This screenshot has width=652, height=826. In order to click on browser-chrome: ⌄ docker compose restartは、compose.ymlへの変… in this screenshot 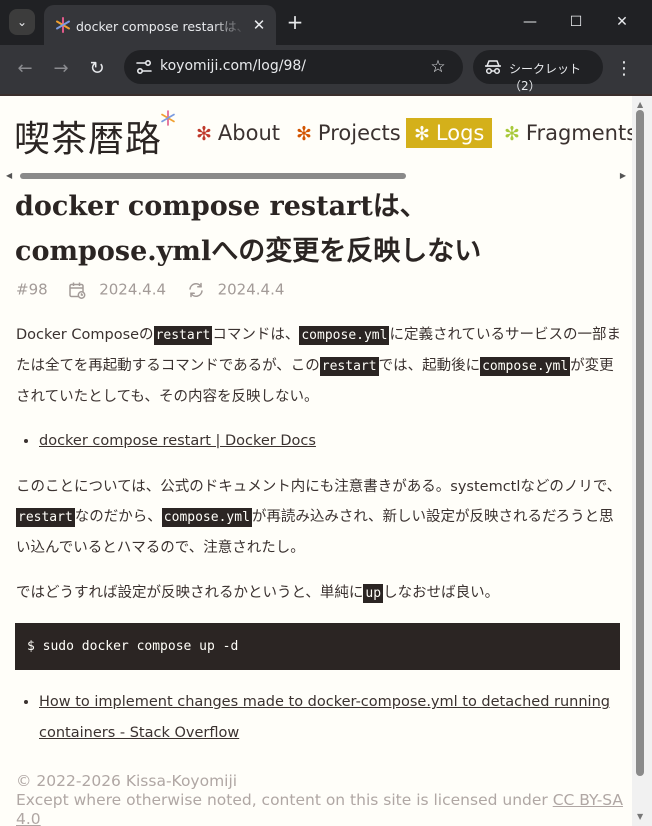, I will do `click(326, 47)`.